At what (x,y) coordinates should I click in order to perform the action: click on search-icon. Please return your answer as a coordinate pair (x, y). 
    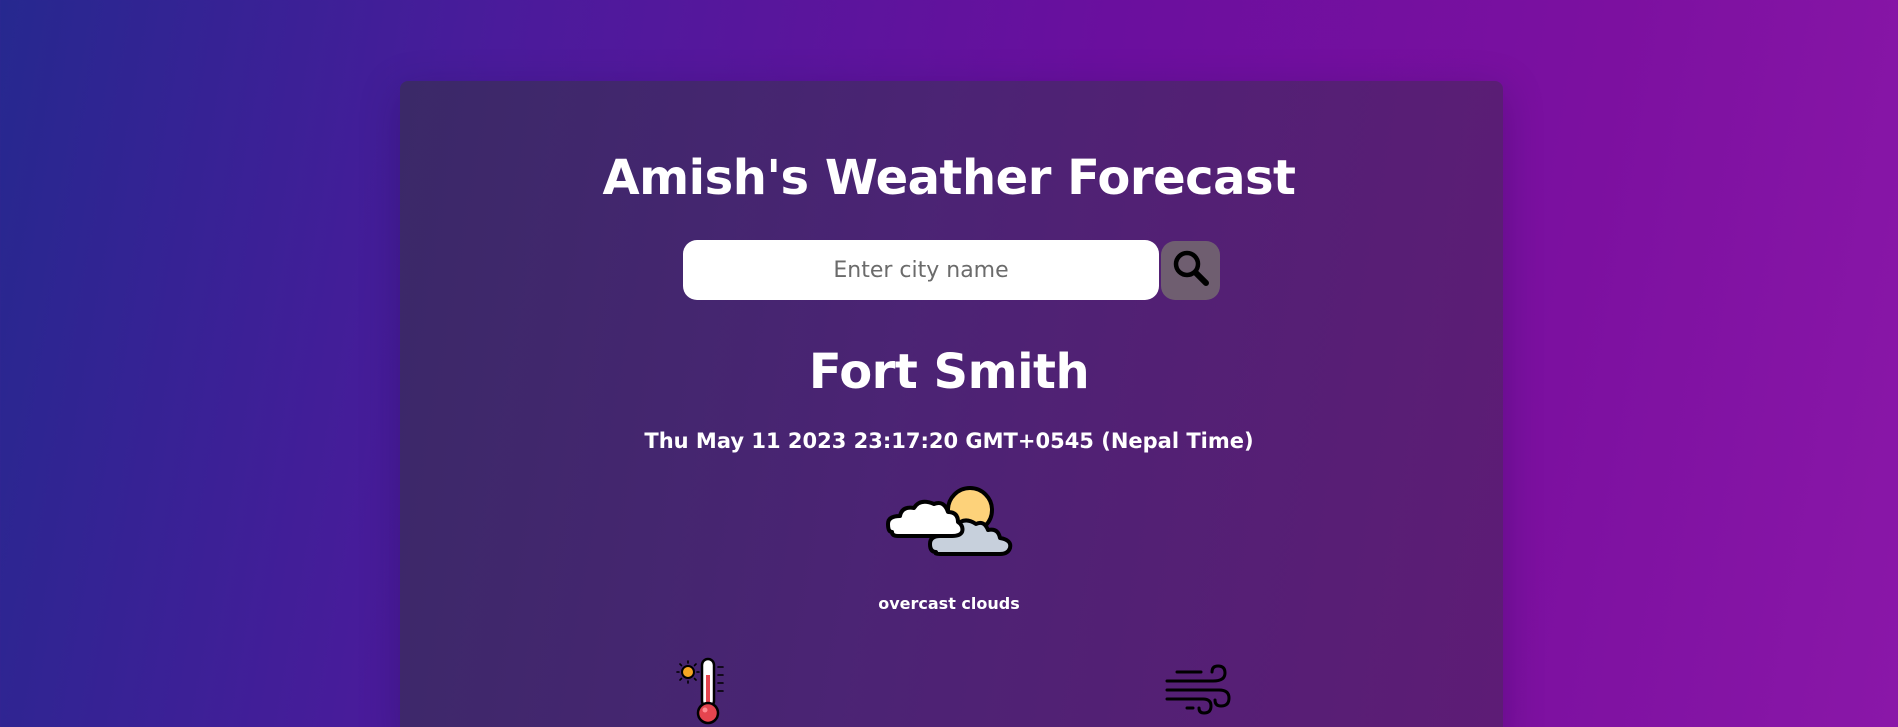
    Looking at the image, I should click on (1191, 270).